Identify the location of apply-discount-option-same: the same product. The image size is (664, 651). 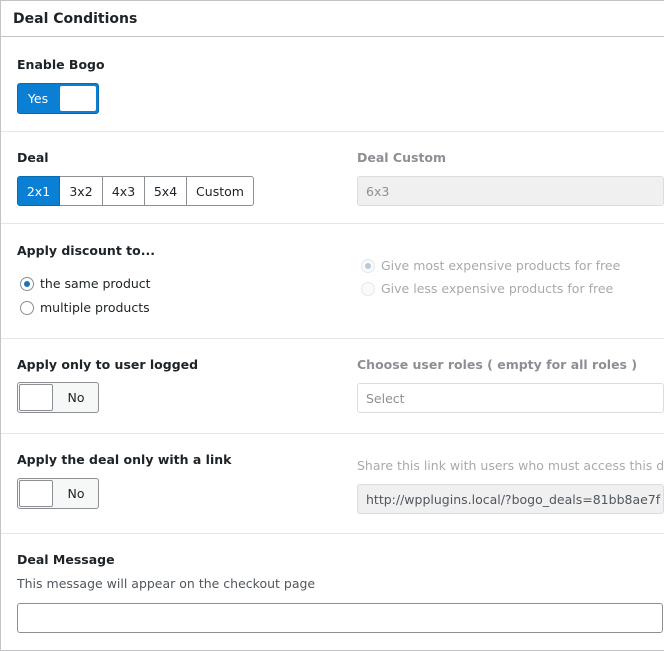
(85, 283).